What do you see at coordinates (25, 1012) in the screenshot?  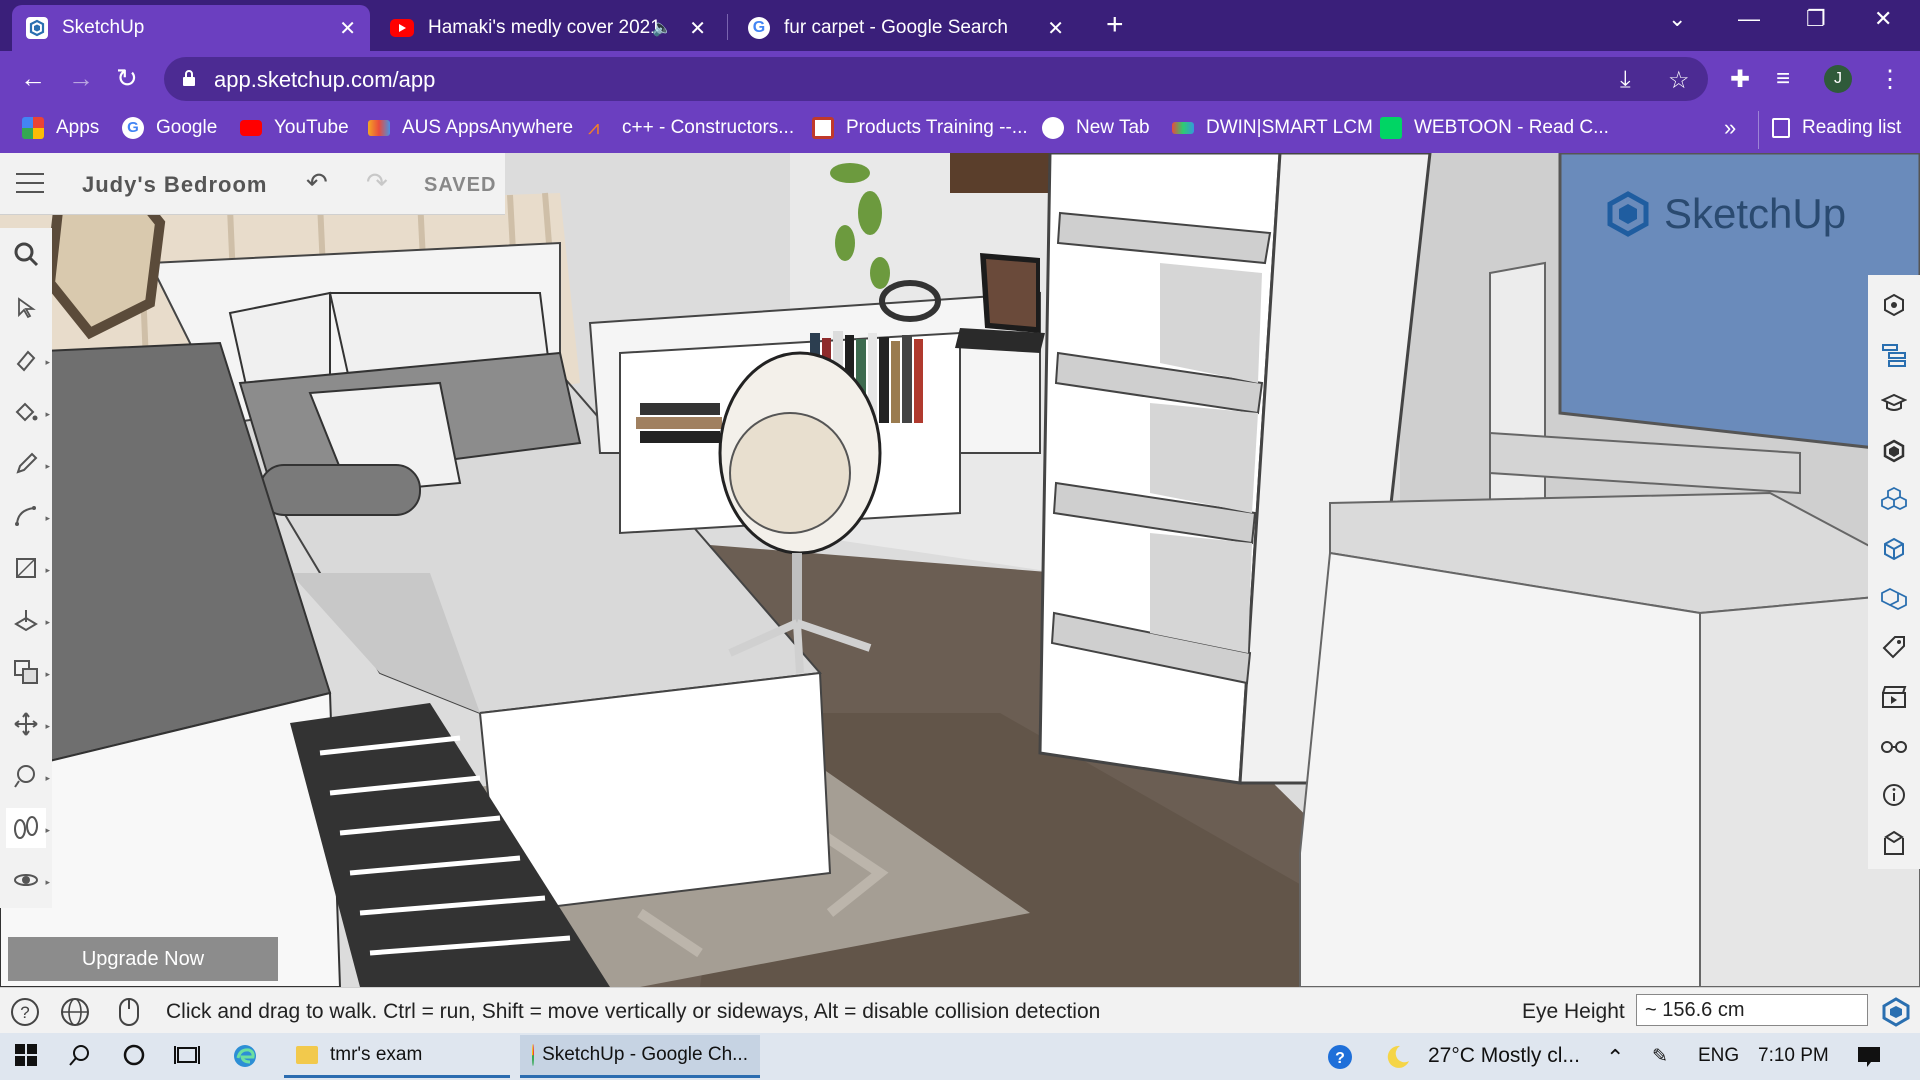 I see `help-icon: ?` at bounding box center [25, 1012].